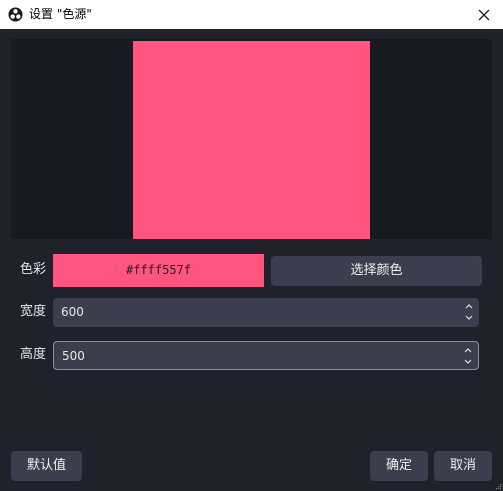 This screenshot has height=491, width=503. Describe the element at coordinates (376, 271) in the screenshot. I see `select-color-button: 选择颜色` at that location.